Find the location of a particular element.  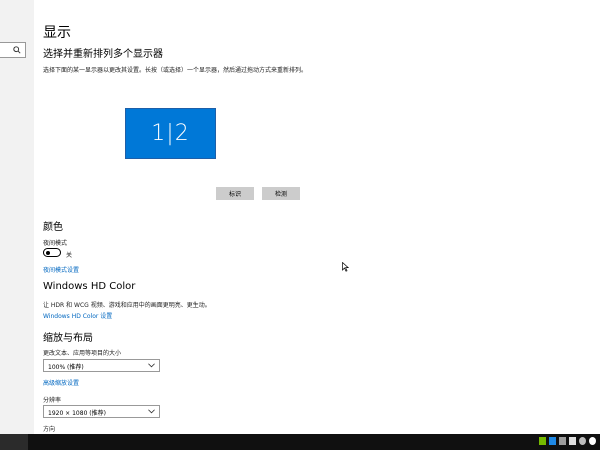

hd-color-settings-link: Windows HD Color 设置 is located at coordinates (77, 315).